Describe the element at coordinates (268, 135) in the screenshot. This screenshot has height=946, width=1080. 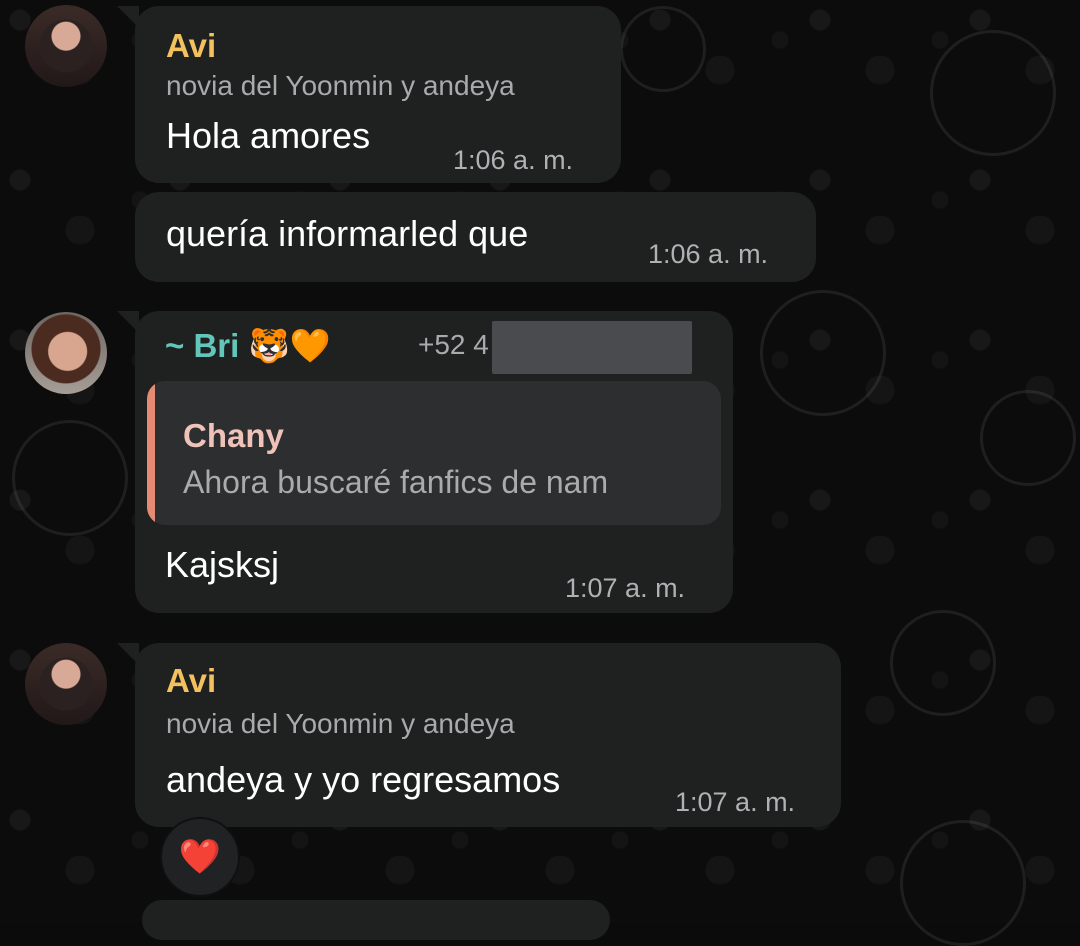
I see `message-text: Hola amores` at that location.